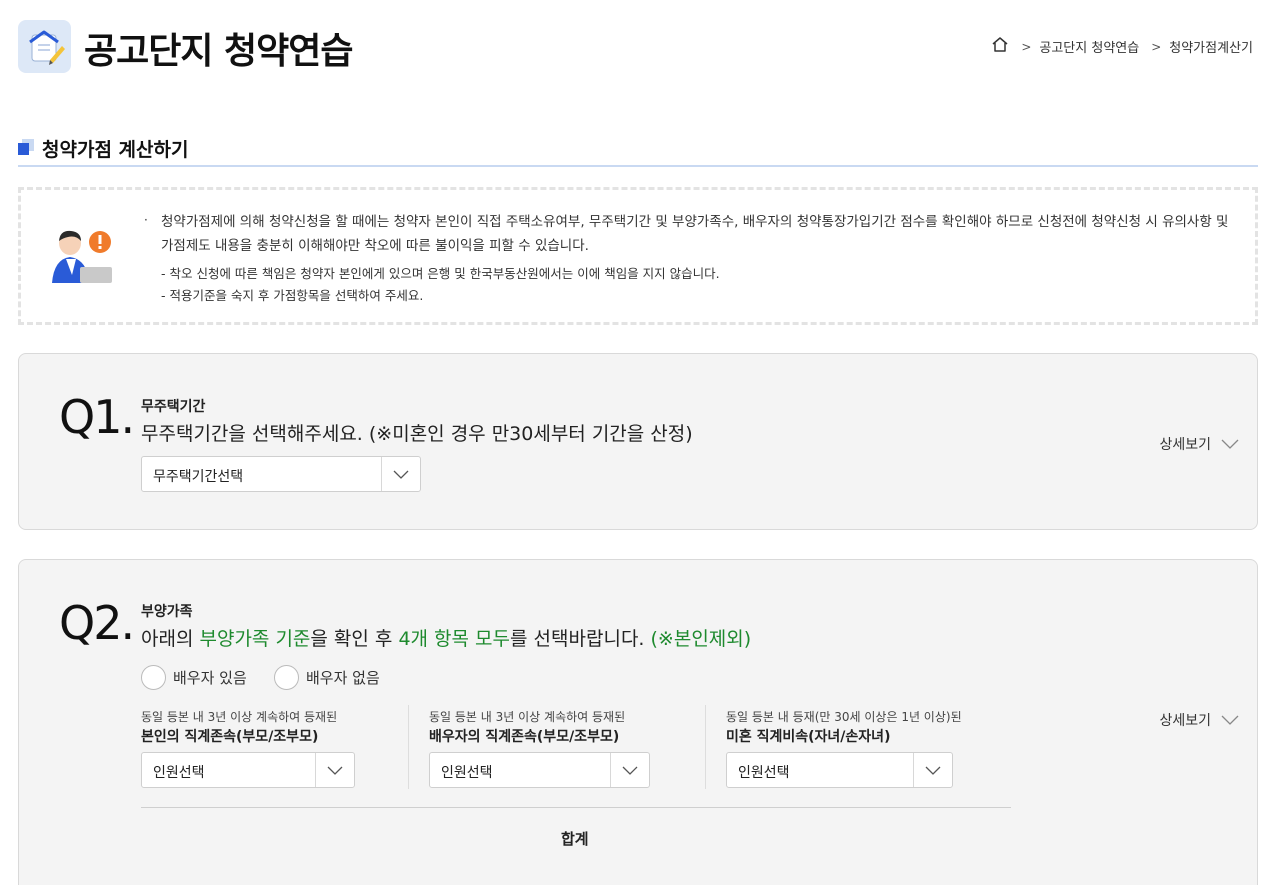 This screenshot has width=1280, height=885. What do you see at coordinates (1000, 46) in the screenshot?
I see `home-icon` at bounding box center [1000, 46].